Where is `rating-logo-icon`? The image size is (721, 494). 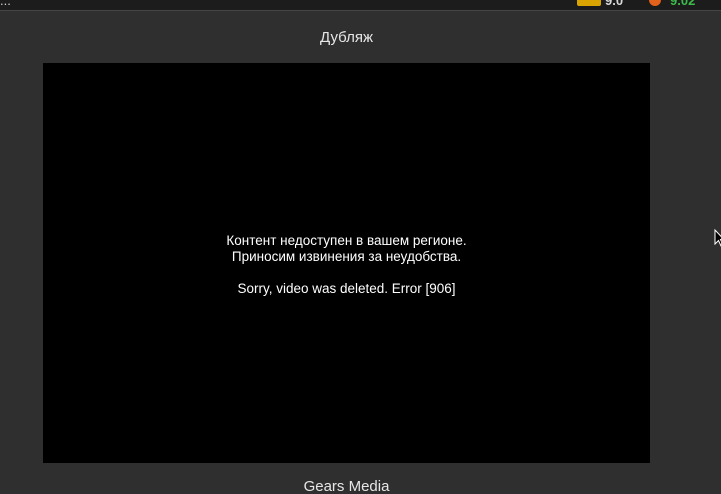
rating-logo-icon is located at coordinates (655, 3).